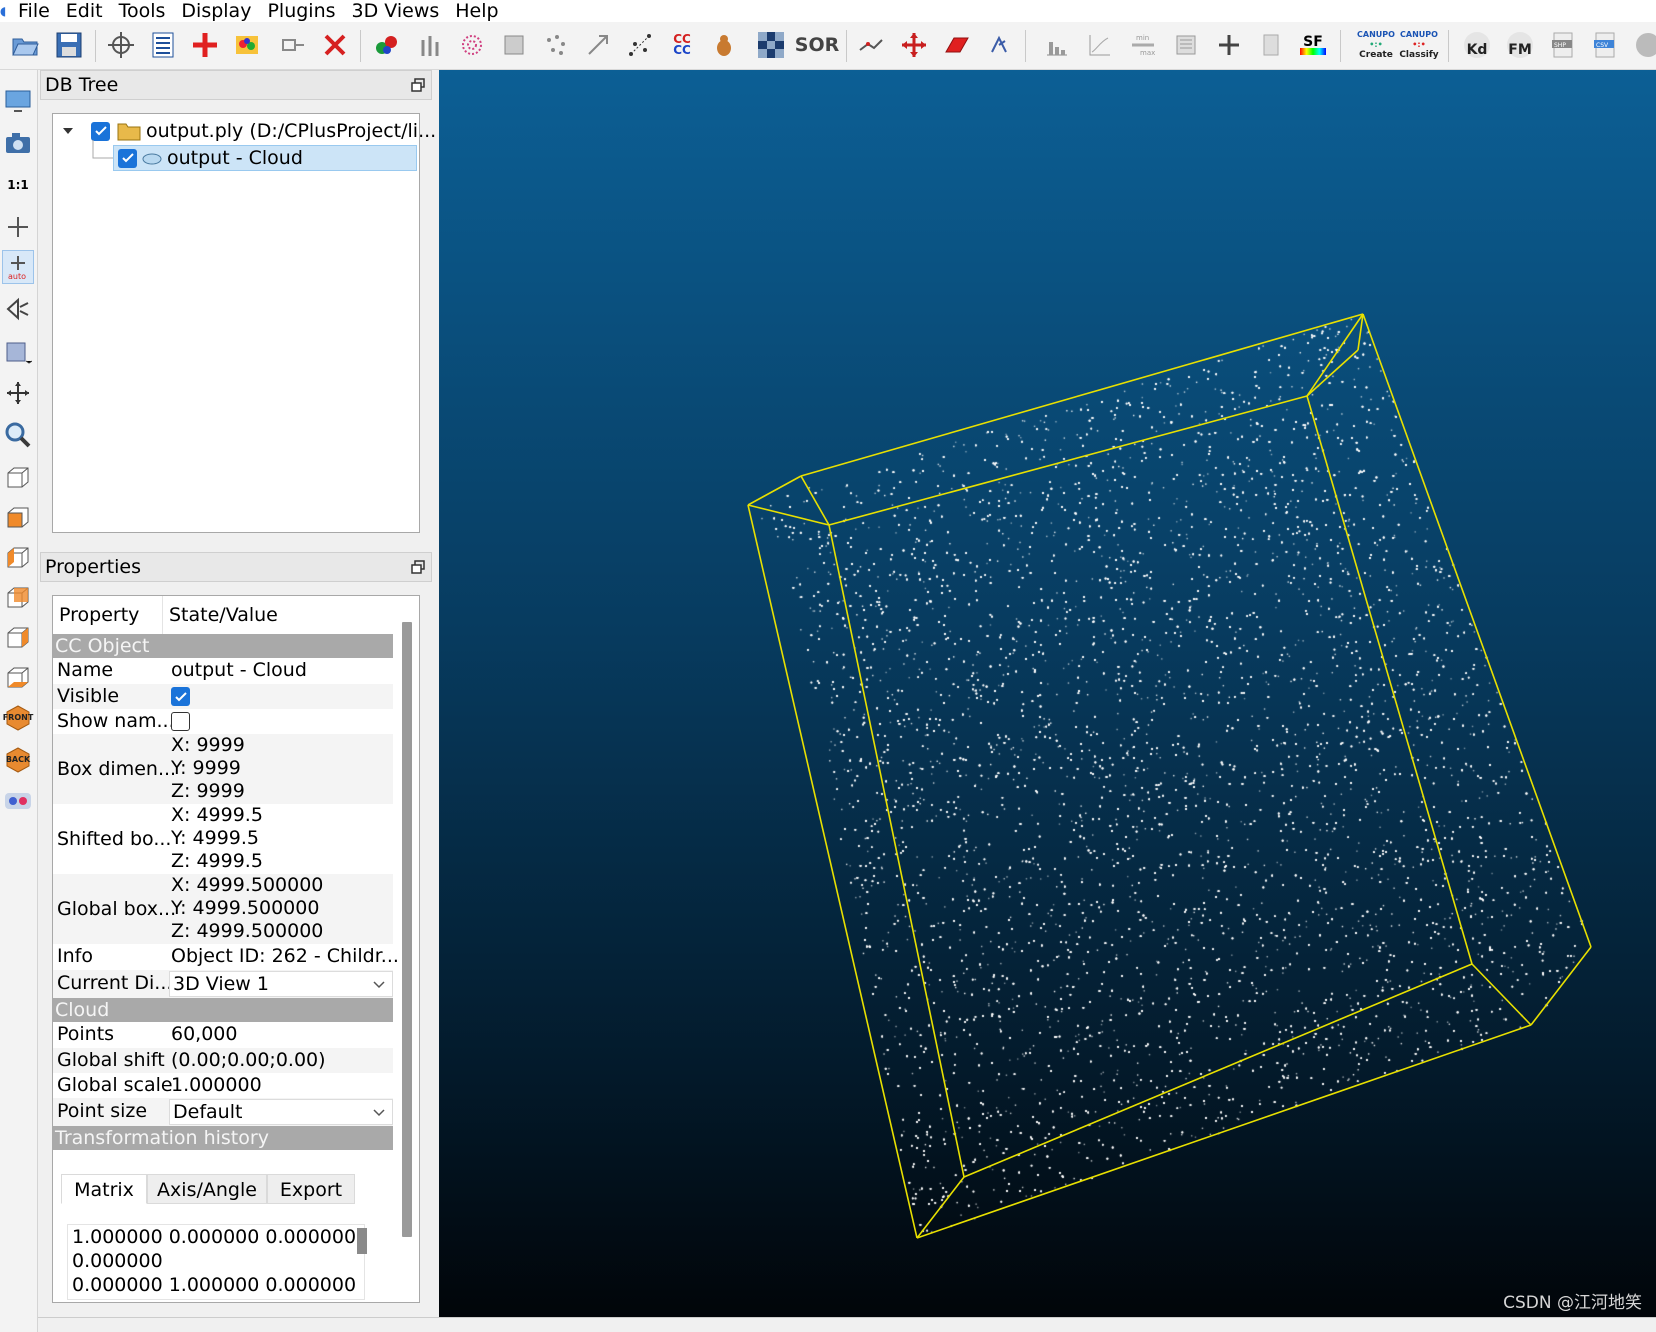 Image resolution: width=1656 pixels, height=1332 pixels. I want to click on translate-rotate-icon, so click(914, 45).